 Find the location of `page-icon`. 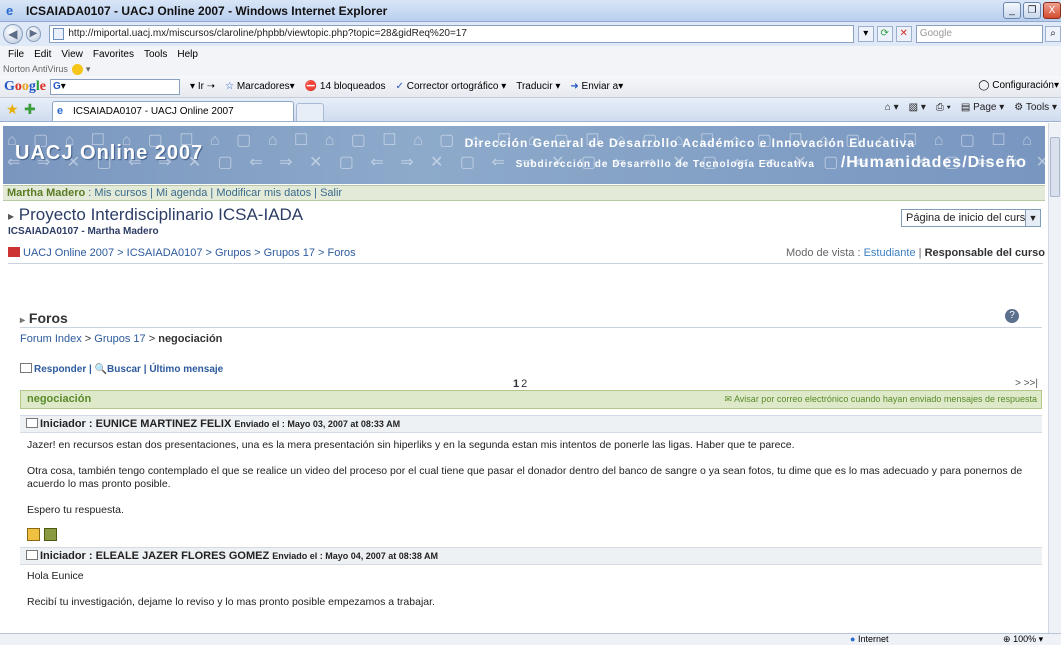

page-icon is located at coordinates (59, 34).